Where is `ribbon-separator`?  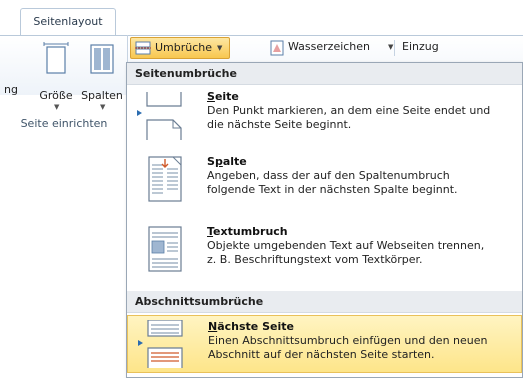 ribbon-separator is located at coordinates (394, 48).